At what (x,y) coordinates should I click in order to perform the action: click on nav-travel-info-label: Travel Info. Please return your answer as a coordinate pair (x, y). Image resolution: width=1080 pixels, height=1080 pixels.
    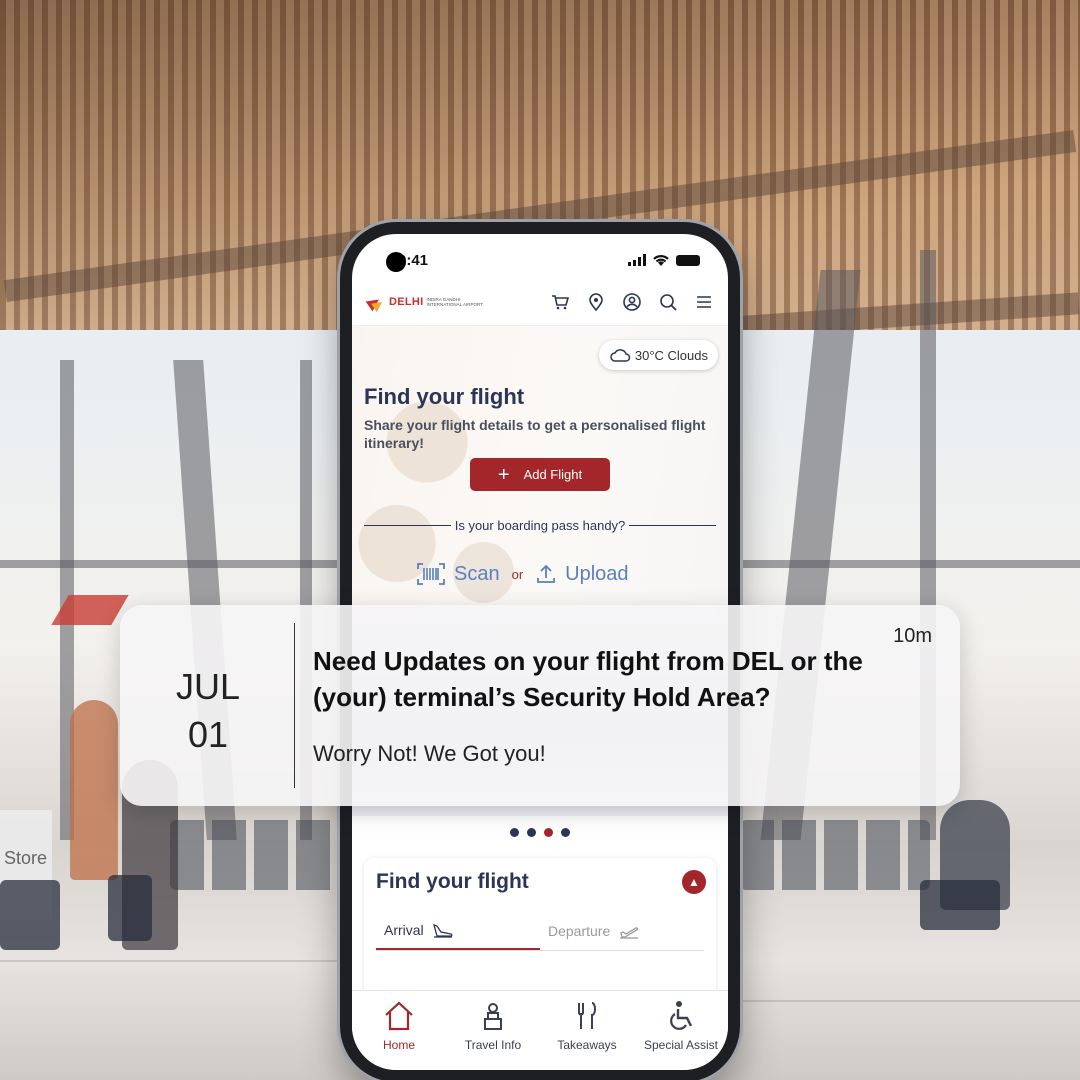
    Looking at the image, I should click on (493, 1045).